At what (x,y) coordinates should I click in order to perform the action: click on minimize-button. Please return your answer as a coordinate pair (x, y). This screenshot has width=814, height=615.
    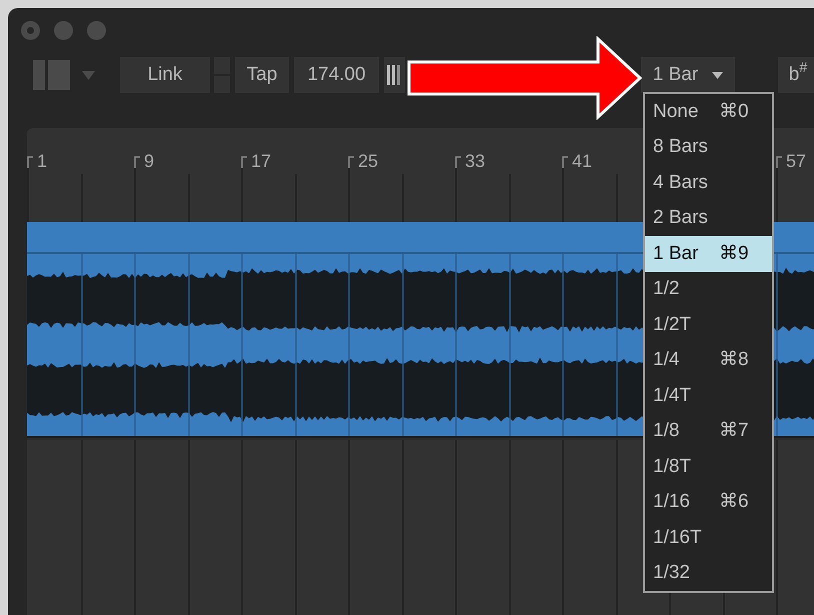
    Looking at the image, I should click on (63, 30).